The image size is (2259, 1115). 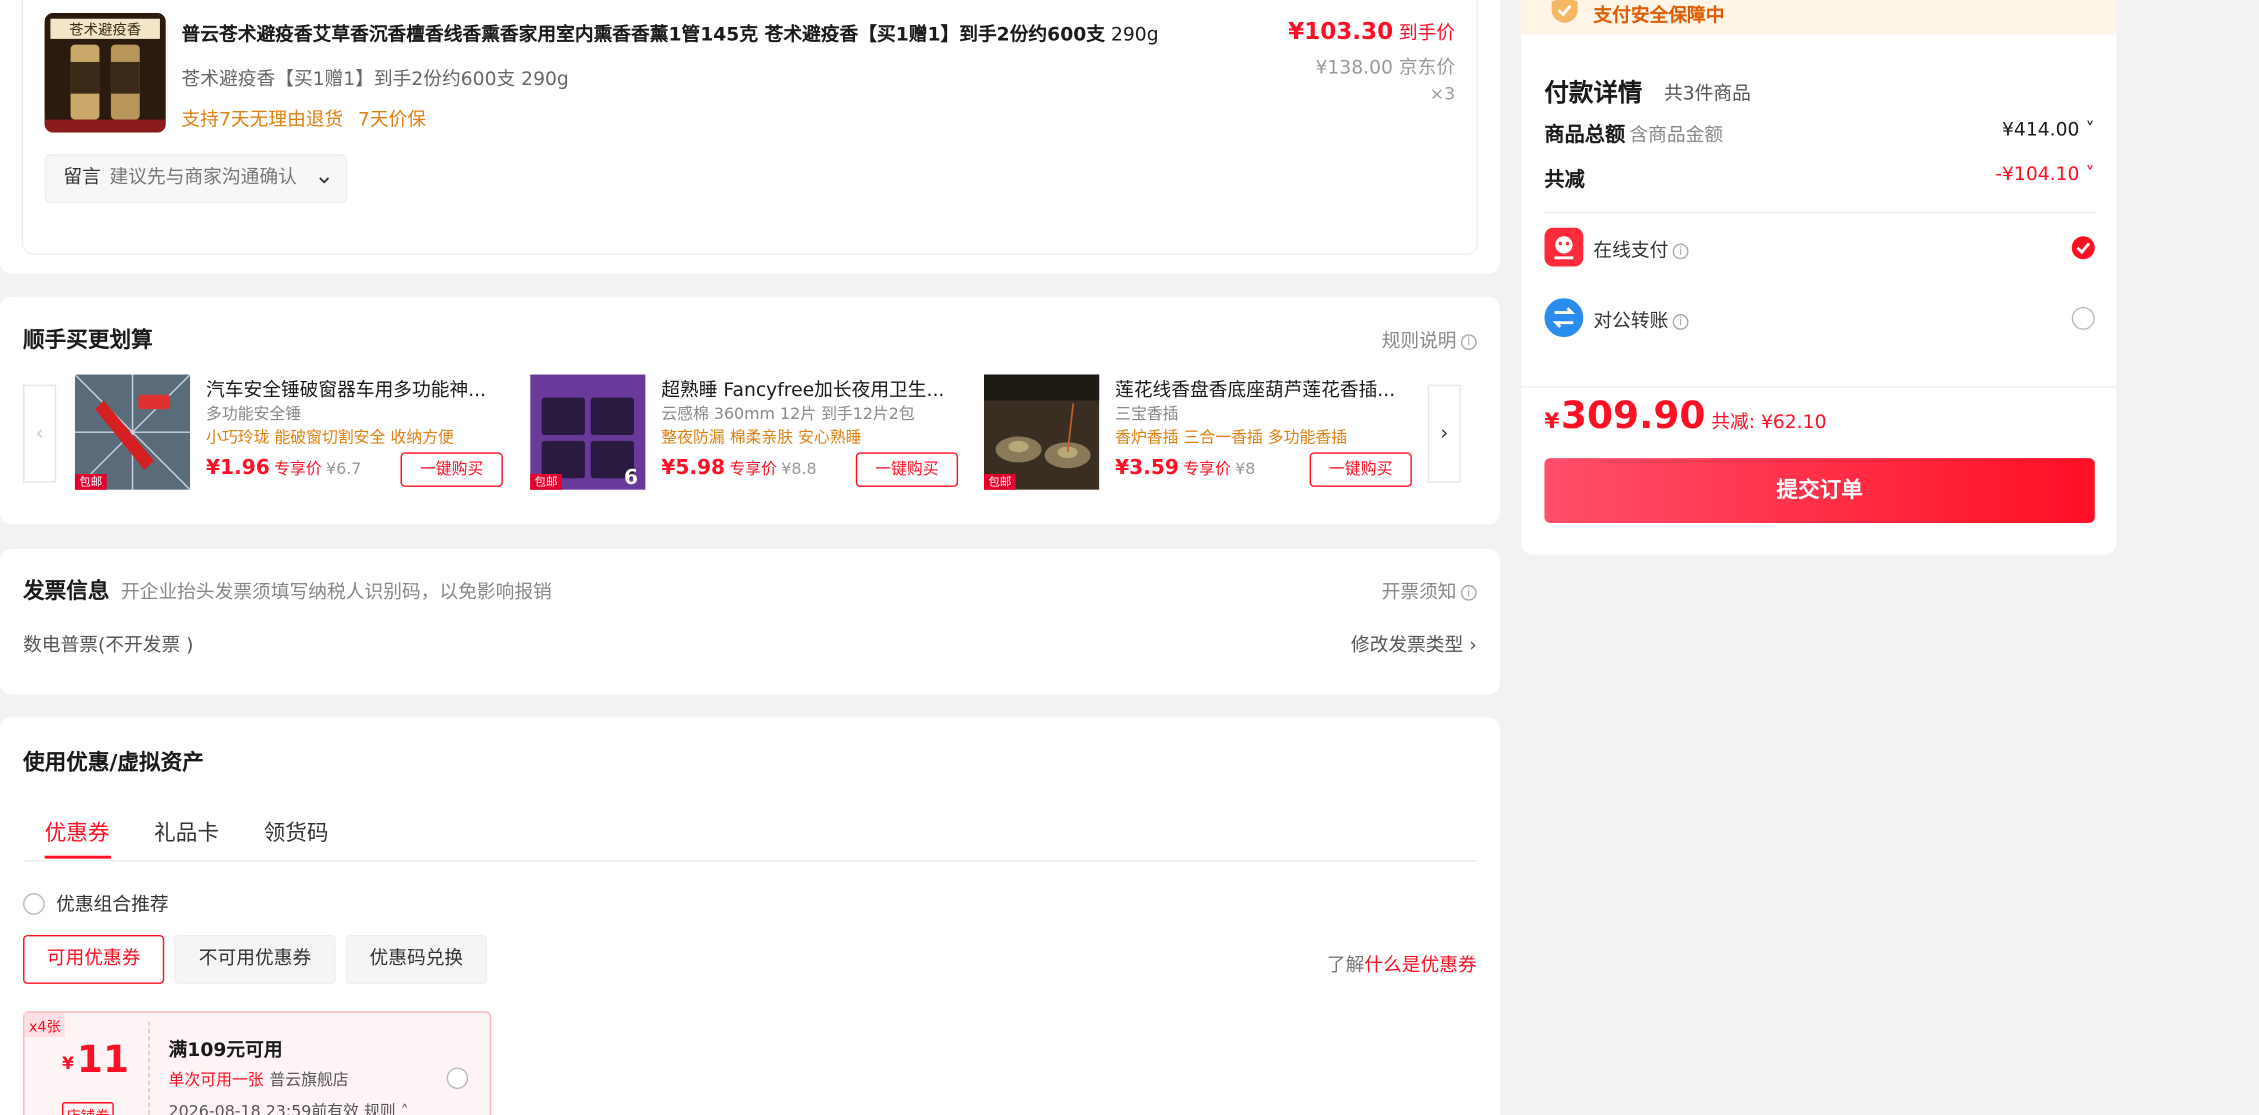 What do you see at coordinates (103, 1060) in the screenshot?
I see `coupon-amount-value: 11` at bounding box center [103, 1060].